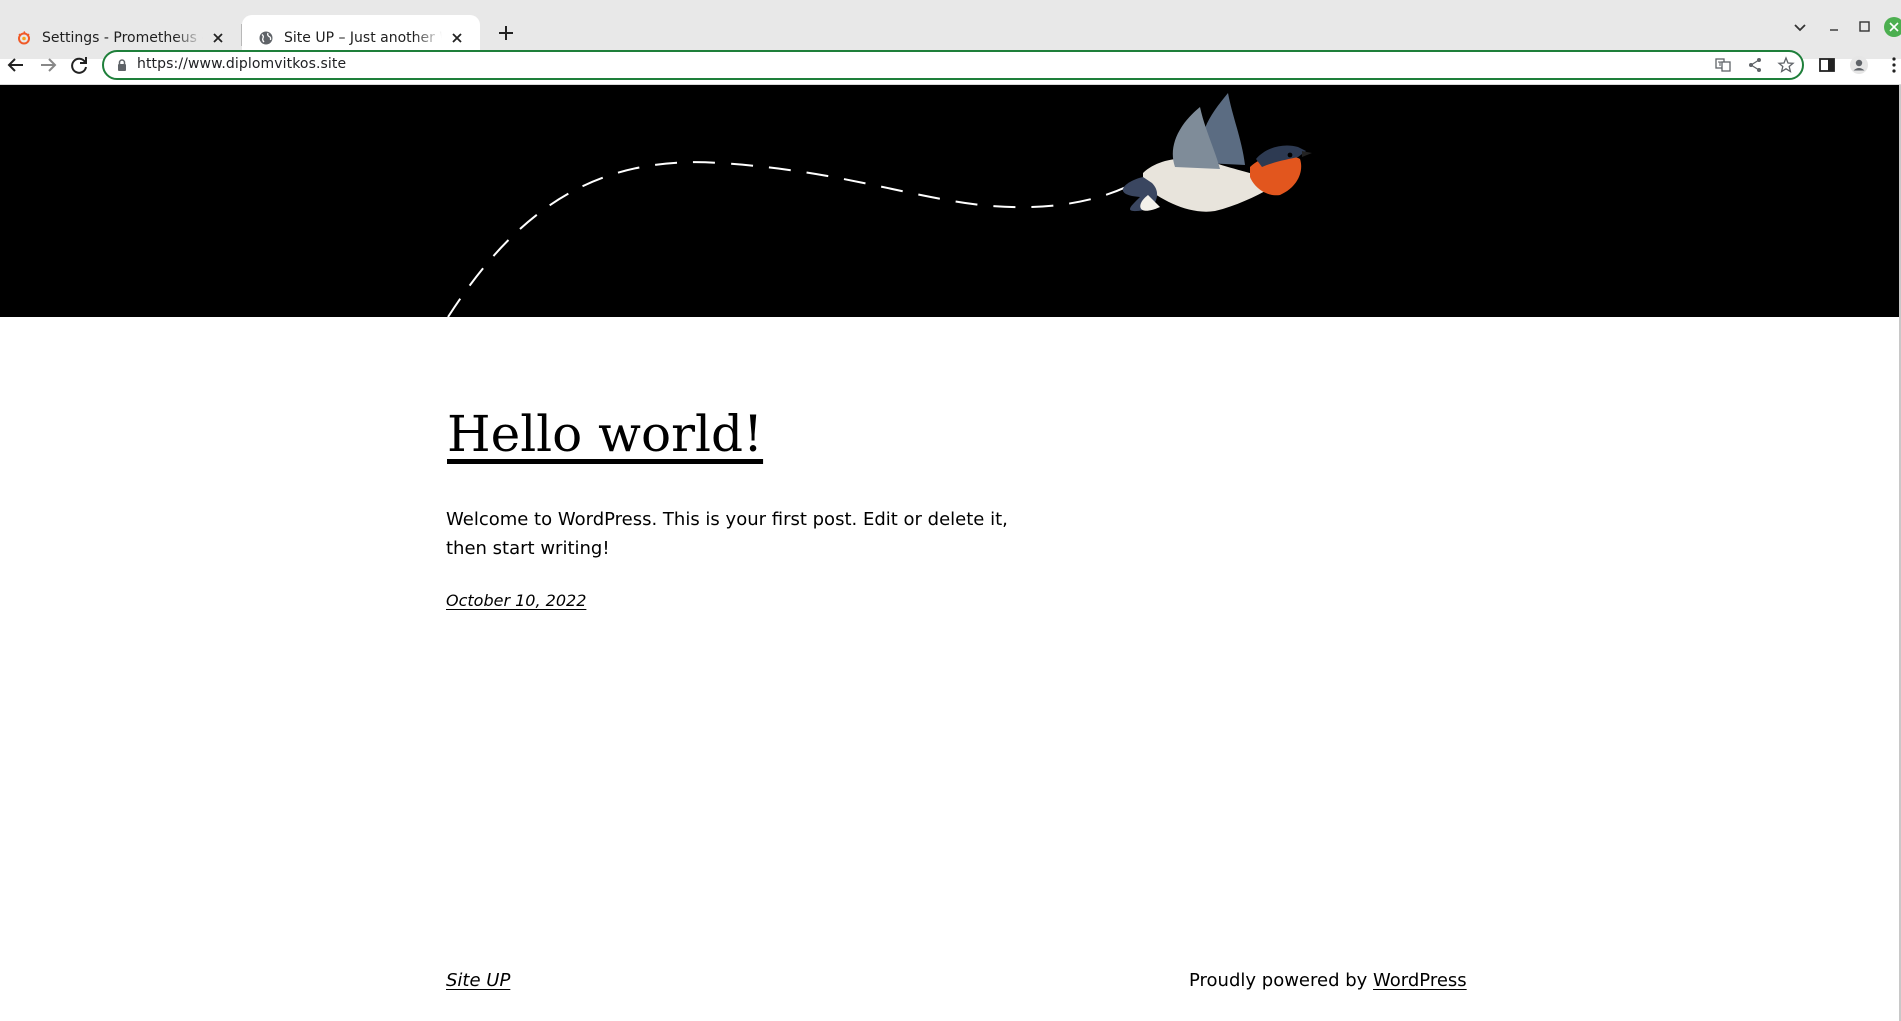 The height and width of the screenshot is (1021, 1901). Describe the element at coordinates (266, 37) in the screenshot. I see `globe-icon` at that location.